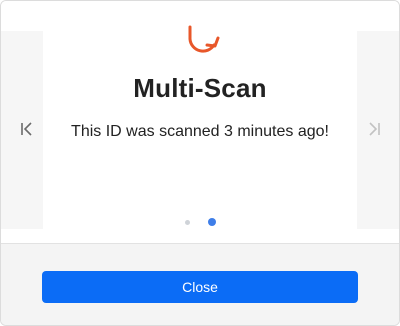 The width and height of the screenshot is (400, 326). I want to click on close-button: Close, so click(200, 287).